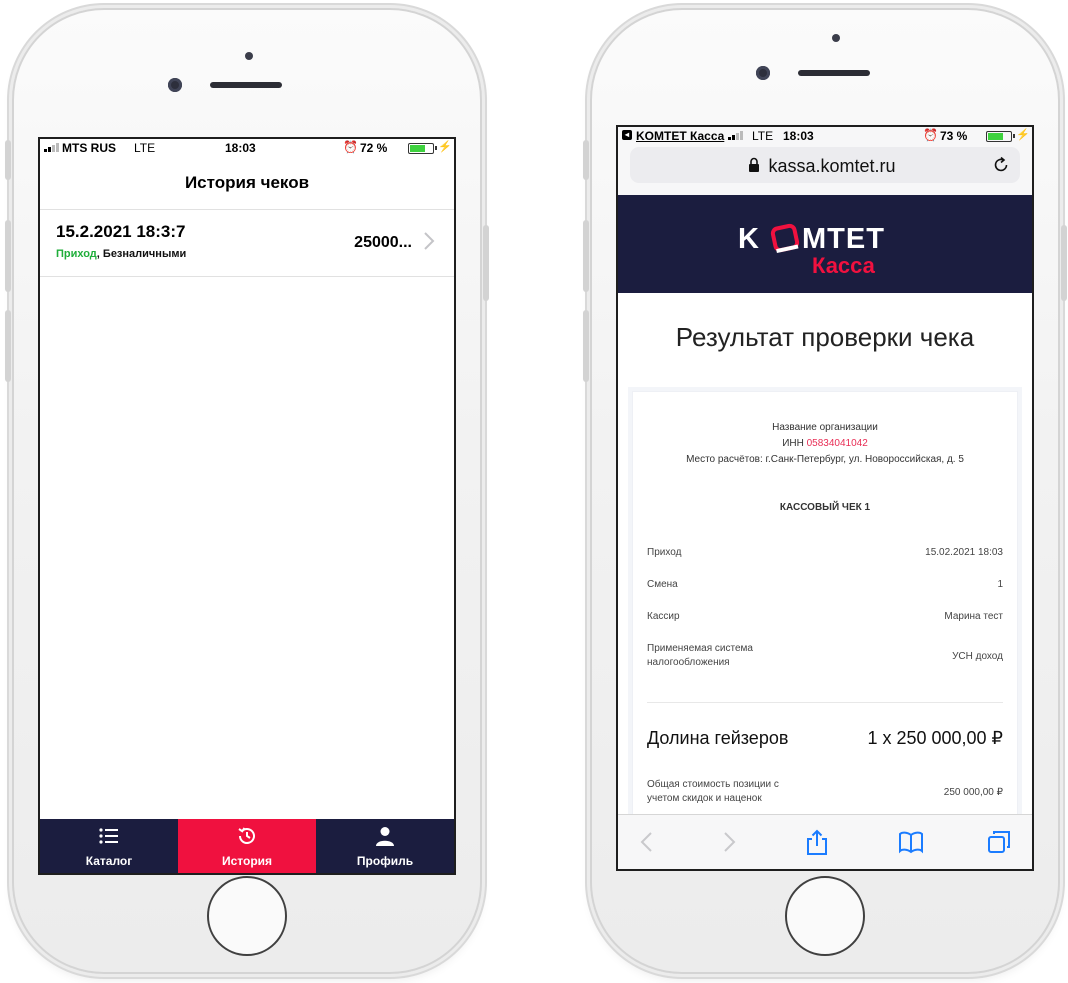 The width and height of the screenshot is (1068, 983). I want to click on item-quantity-price: 1 x 250 000,00 ₽, so click(935, 738).